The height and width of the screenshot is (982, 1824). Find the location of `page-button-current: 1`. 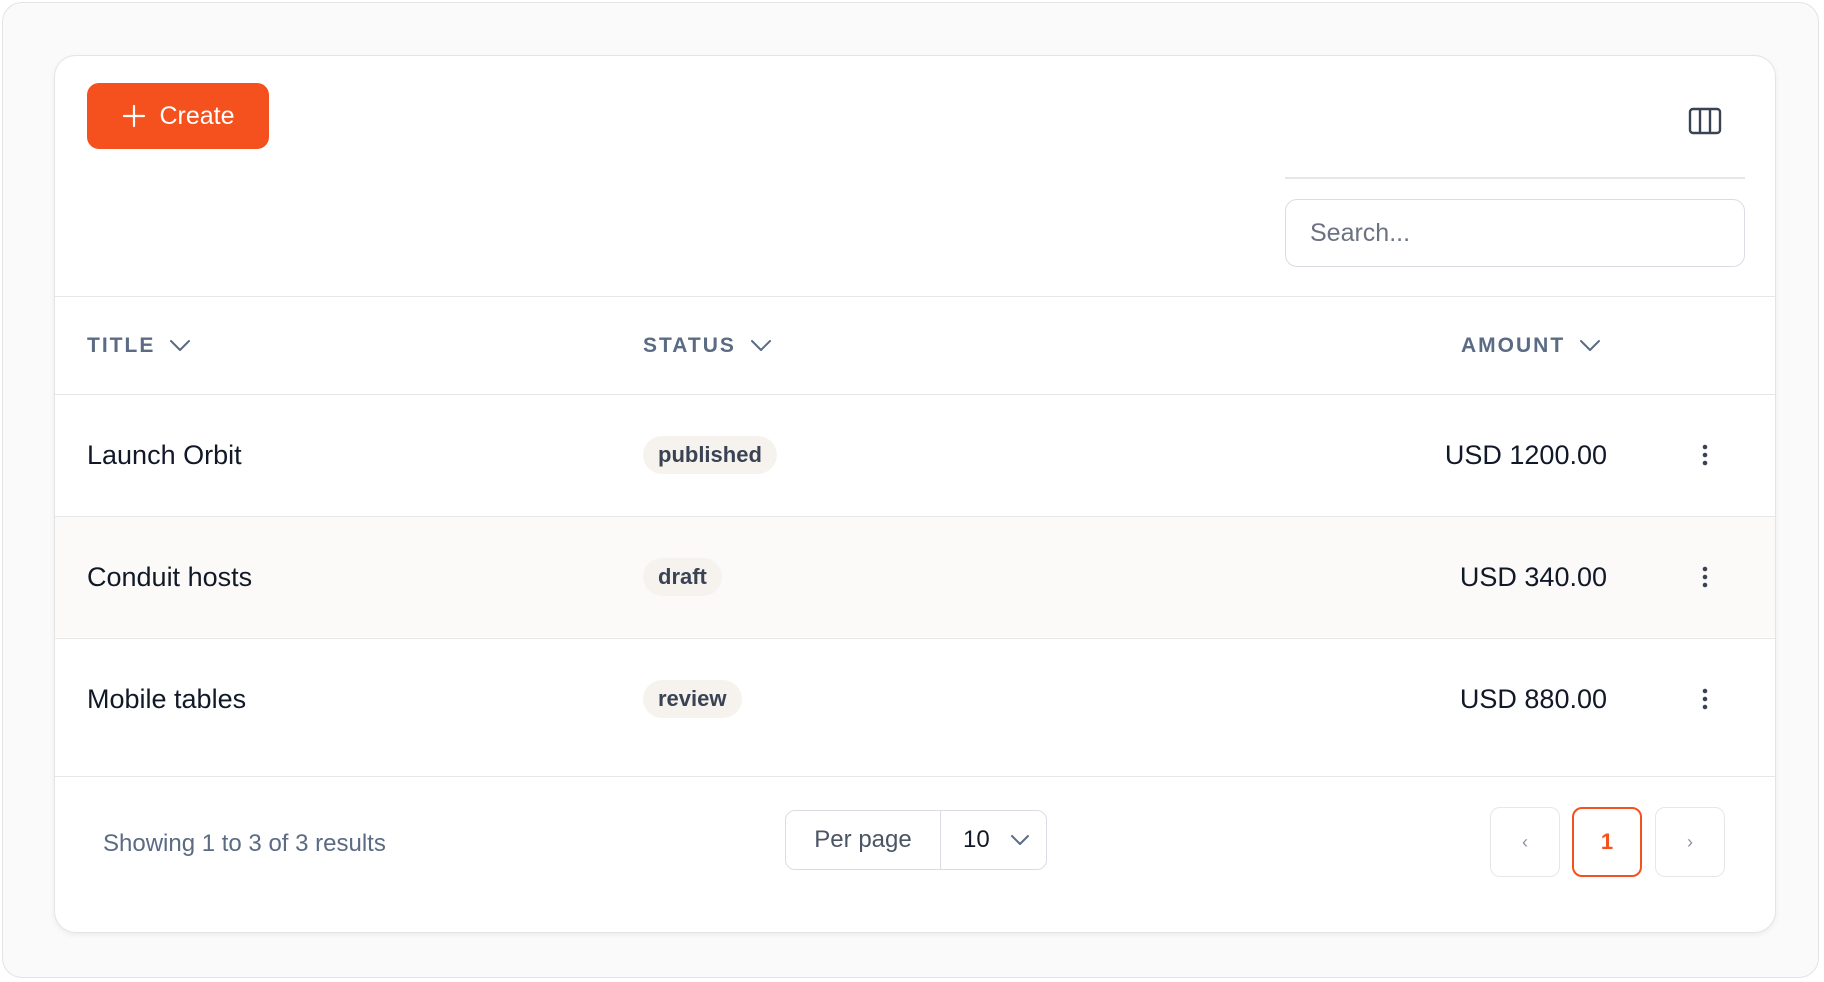

page-button-current: 1 is located at coordinates (1607, 842).